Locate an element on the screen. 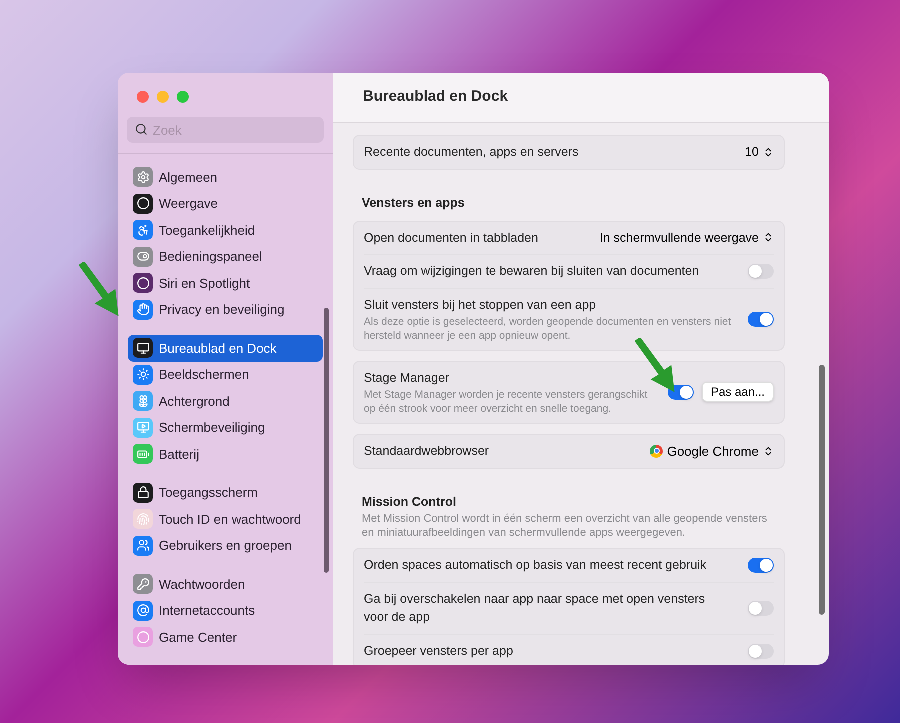  users-icon is located at coordinates (143, 546).